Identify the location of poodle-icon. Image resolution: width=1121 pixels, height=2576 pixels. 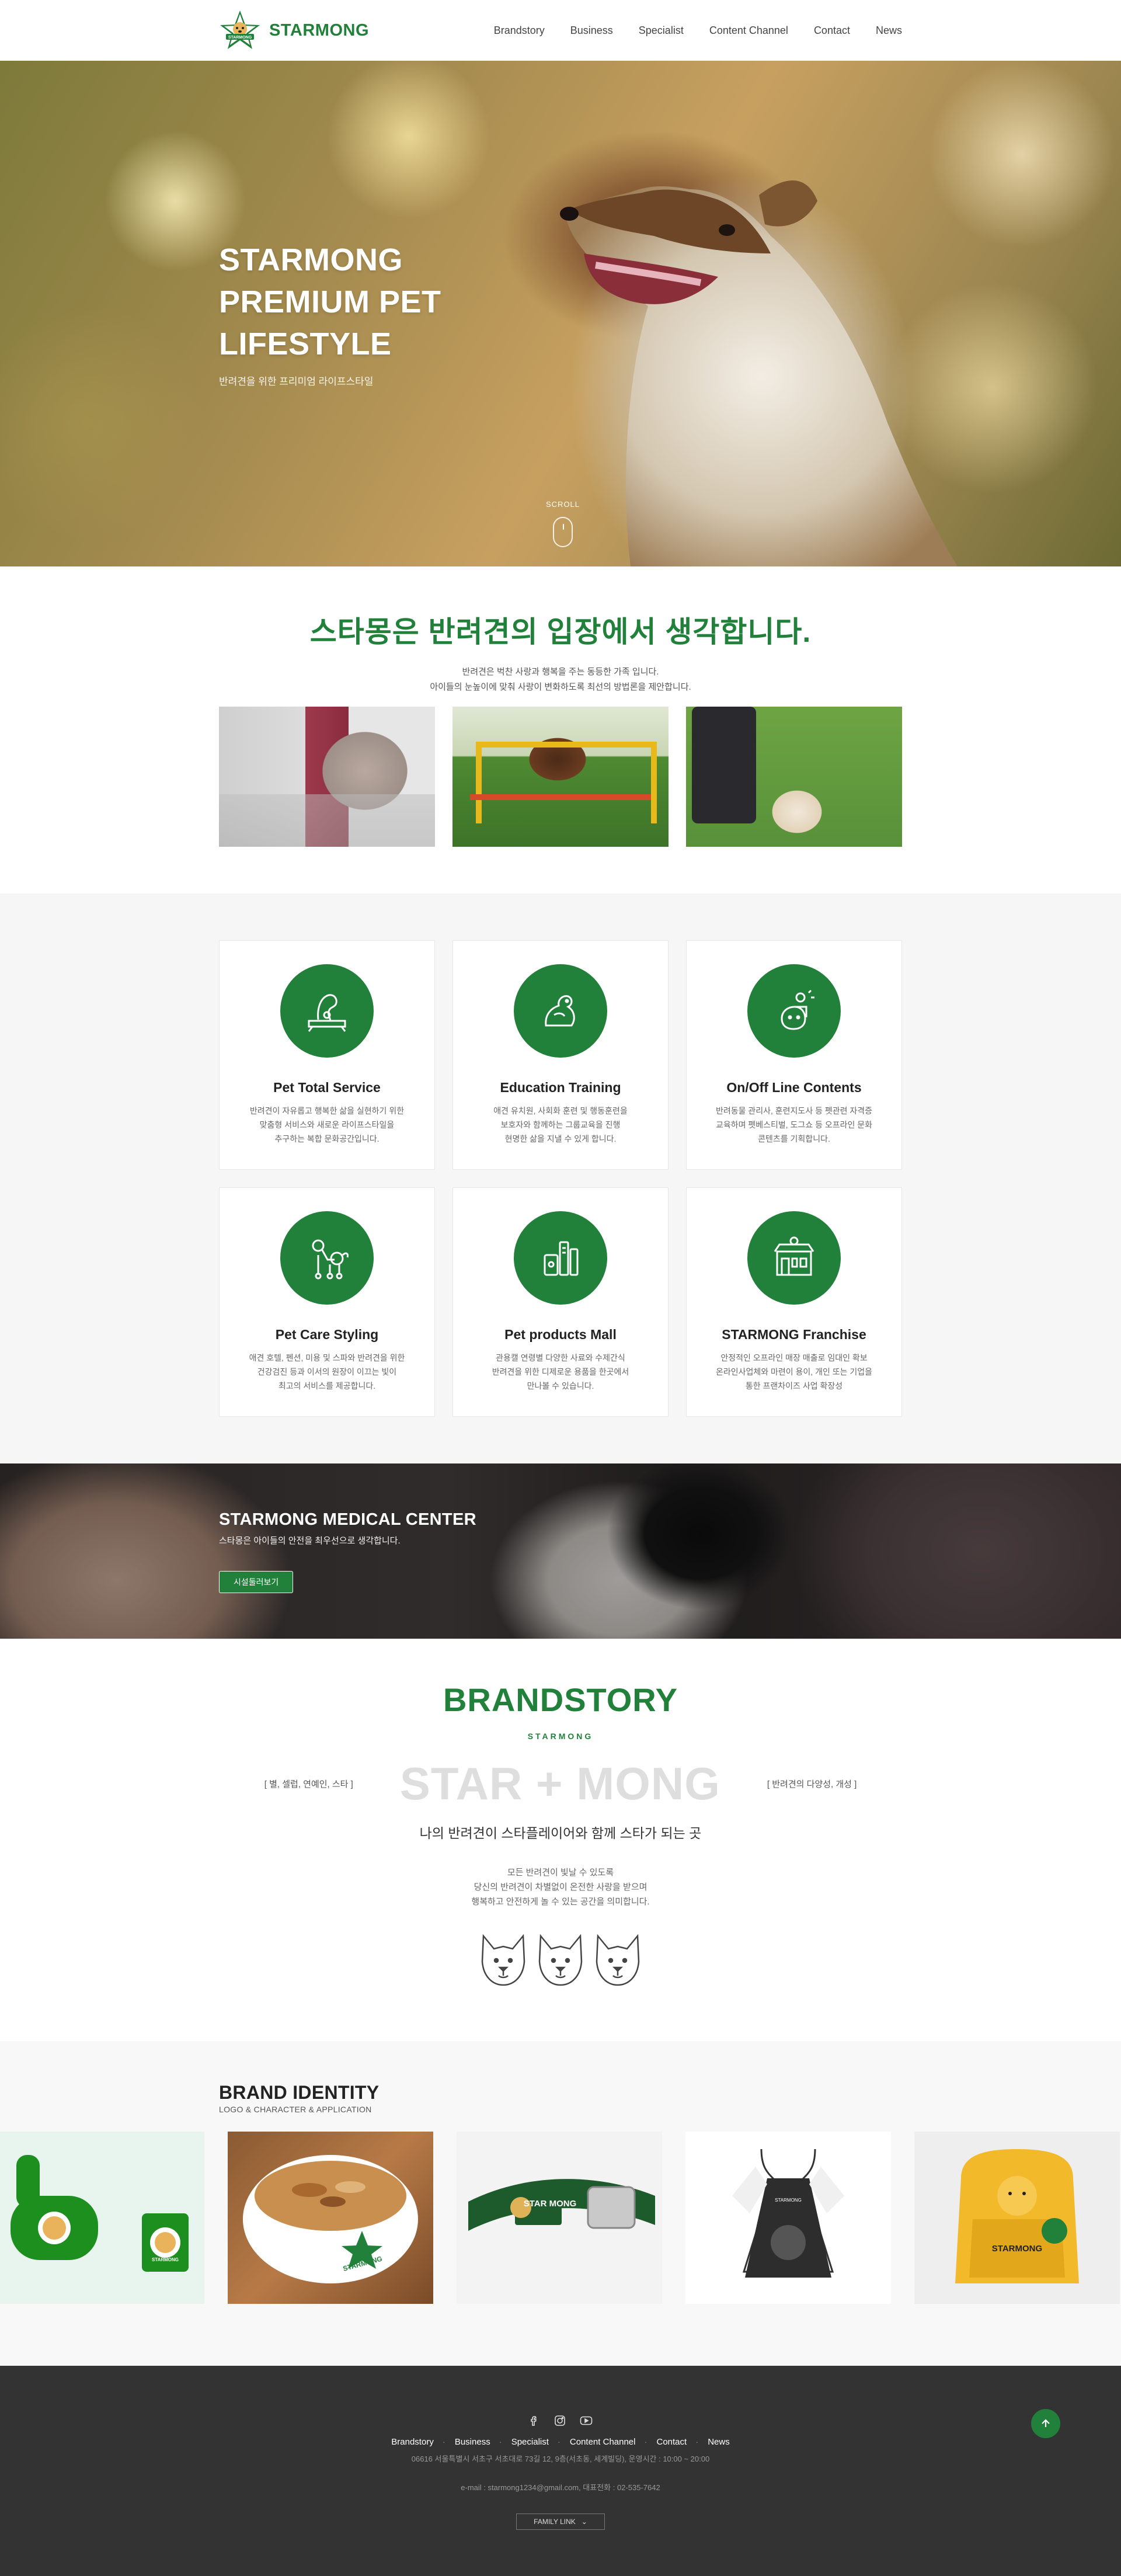
(327, 1258).